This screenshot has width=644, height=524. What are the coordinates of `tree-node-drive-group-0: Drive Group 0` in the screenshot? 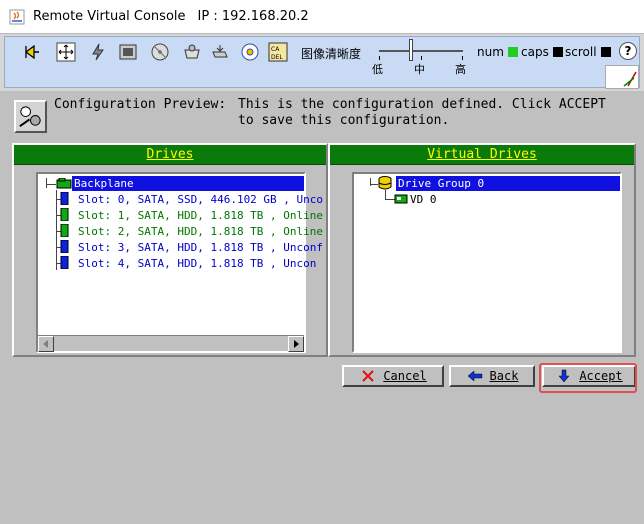 It's located at (508, 183).